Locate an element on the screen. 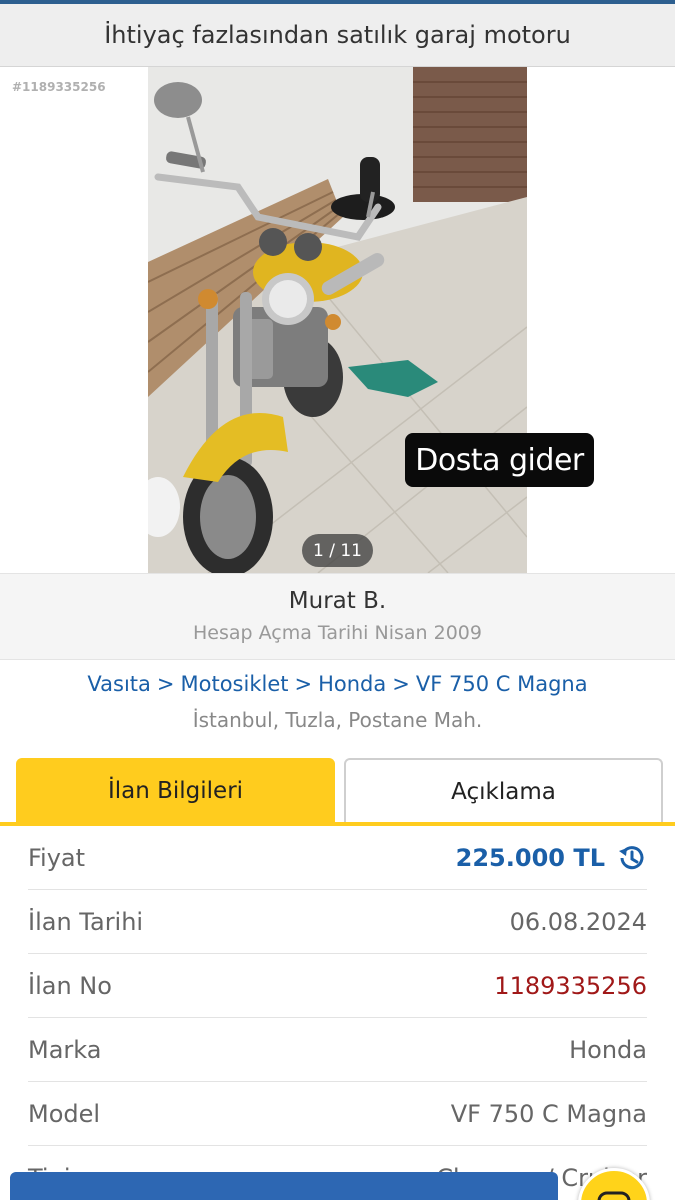 The image size is (675, 1200). listing-location: İstanbul, Tuzla, Postane Mah. is located at coordinates (337, 720).